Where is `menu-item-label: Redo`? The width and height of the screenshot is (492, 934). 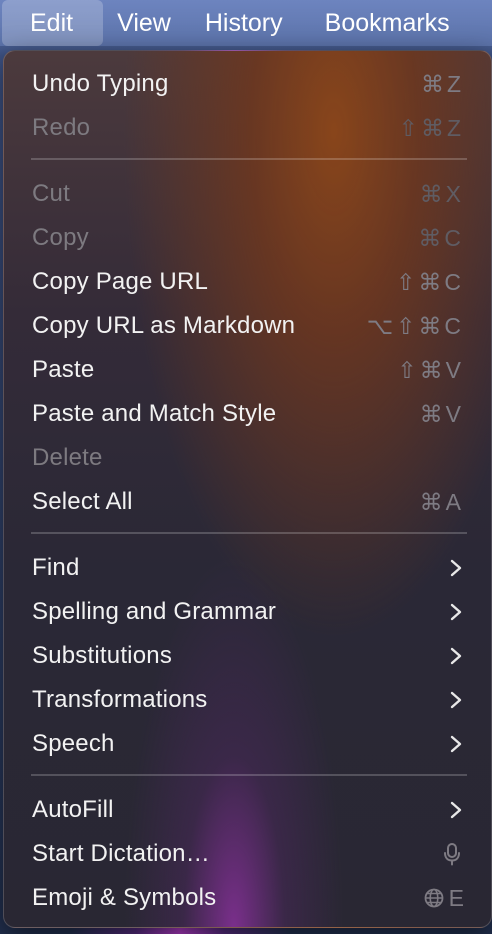 menu-item-label: Redo is located at coordinates (61, 127).